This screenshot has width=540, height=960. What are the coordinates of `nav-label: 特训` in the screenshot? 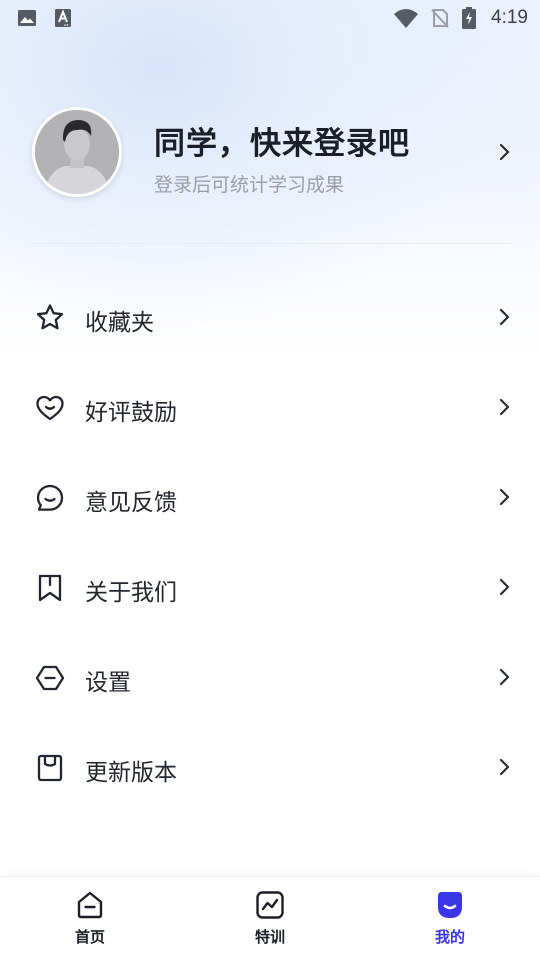 It's located at (269, 937).